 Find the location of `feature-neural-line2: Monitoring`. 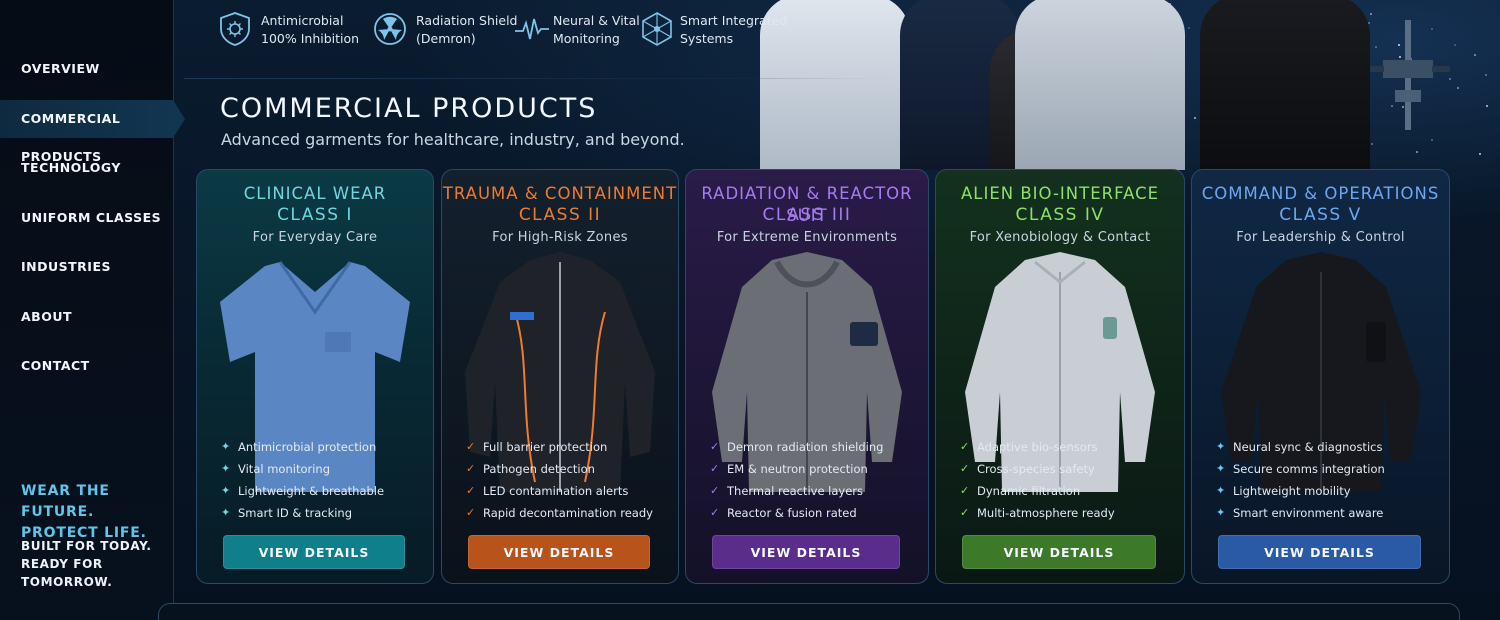

feature-neural-line2: Monitoring is located at coordinates (586, 38).